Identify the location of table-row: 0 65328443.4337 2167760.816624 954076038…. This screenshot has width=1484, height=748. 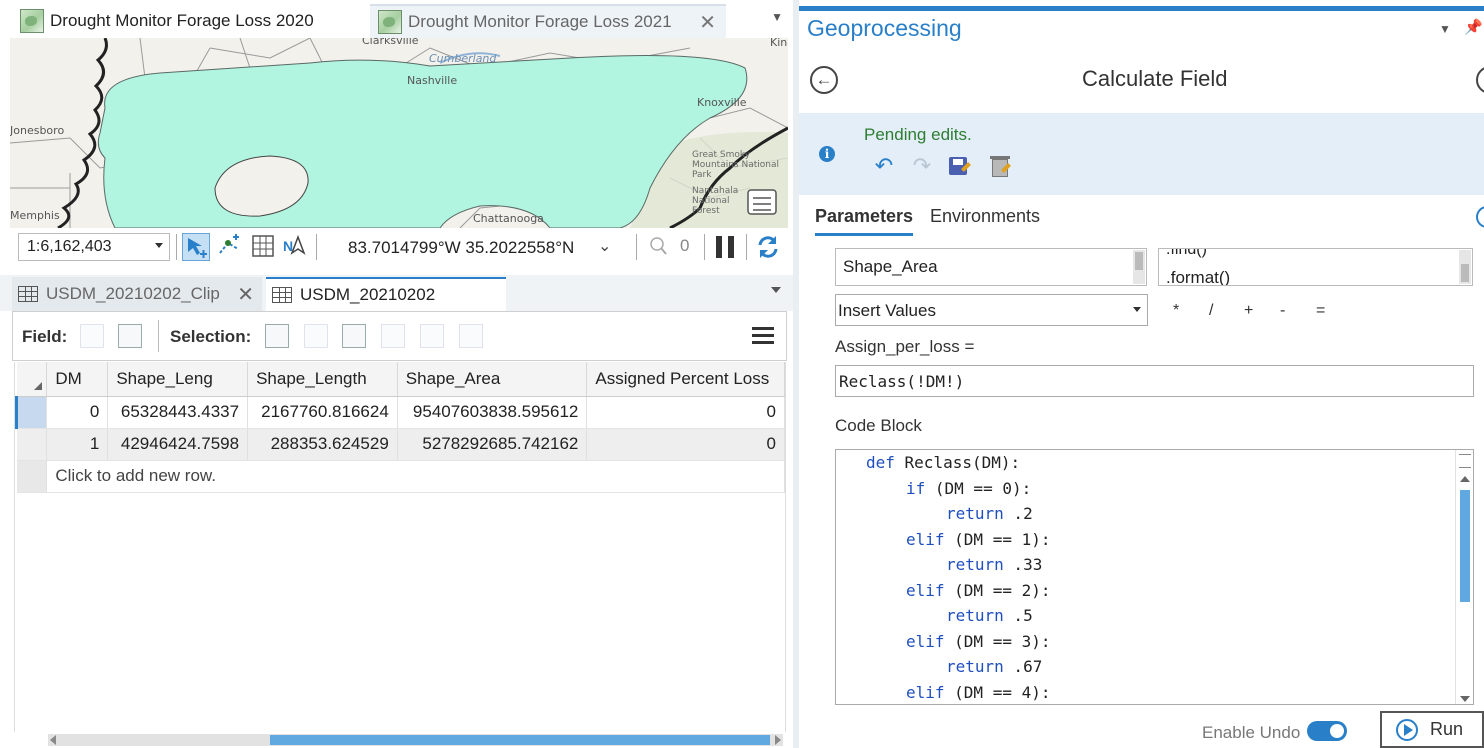
(399, 412).